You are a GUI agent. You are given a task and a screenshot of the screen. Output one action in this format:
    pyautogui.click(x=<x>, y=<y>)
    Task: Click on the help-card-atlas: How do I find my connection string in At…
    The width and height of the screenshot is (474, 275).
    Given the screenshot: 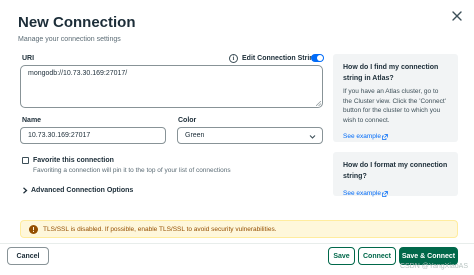 What is the action you would take?
    pyautogui.click(x=395, y=98)
    